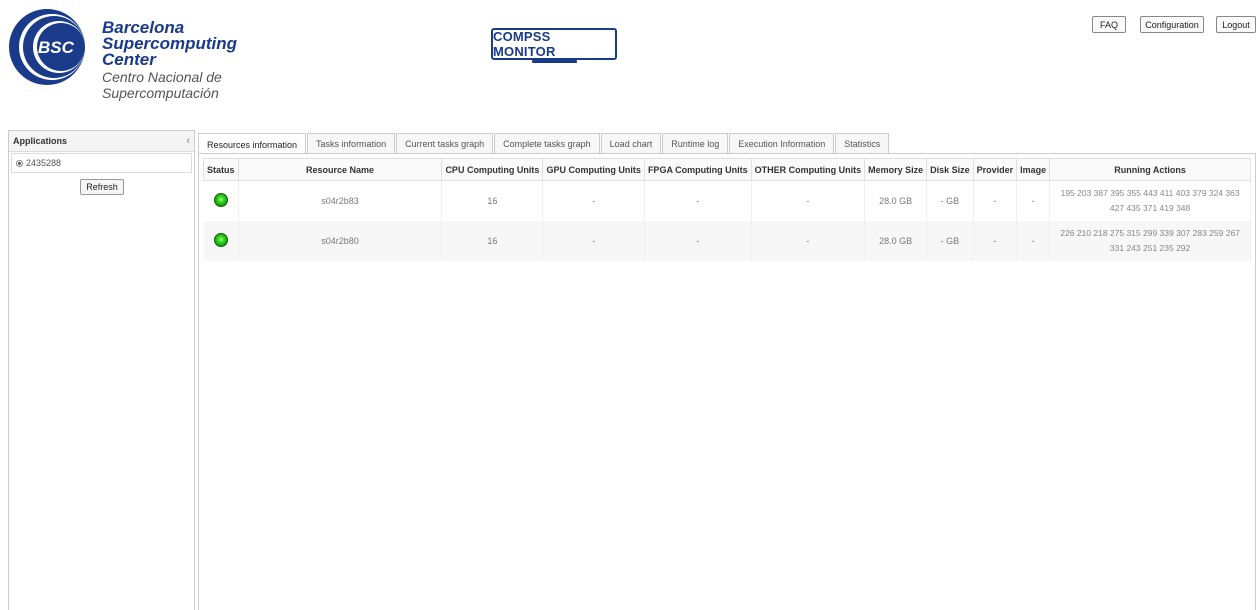 This screenshot has width=1258, height=610. Describe the element at coordinates (524, 44) in the screenshot. I see `compss-monitor-text: COMPSS MONITOR` at that location.